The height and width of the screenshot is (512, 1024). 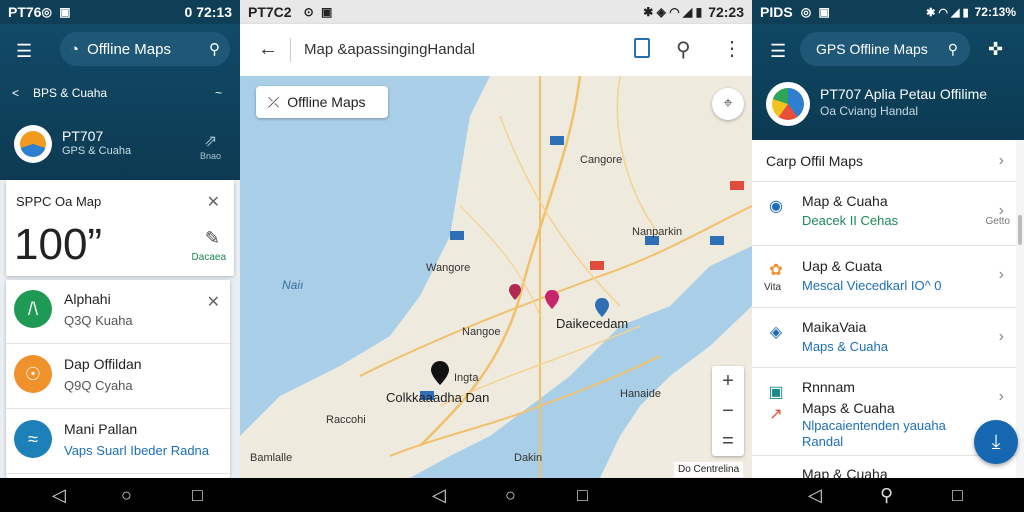 I want to click on item-sub: Deacek II Cehas, so click(x=850, y=220).